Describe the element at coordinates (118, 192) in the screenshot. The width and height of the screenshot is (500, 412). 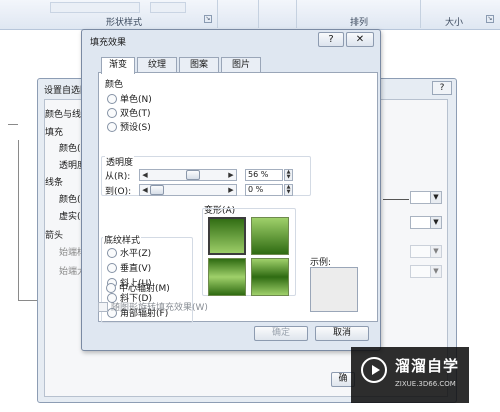
I see `transparency-to-label: 到(O):` at that location.